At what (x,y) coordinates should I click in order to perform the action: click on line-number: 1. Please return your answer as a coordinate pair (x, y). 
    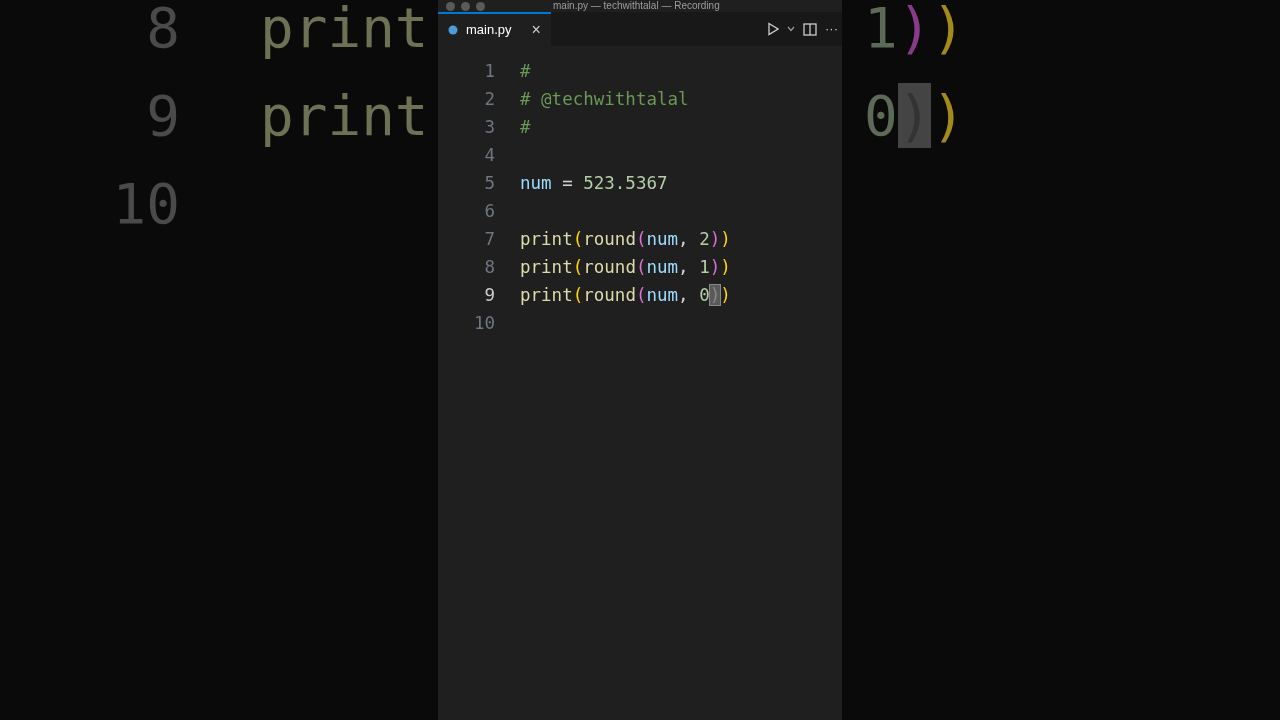
    Looking at the image, I should click on (489, 71).